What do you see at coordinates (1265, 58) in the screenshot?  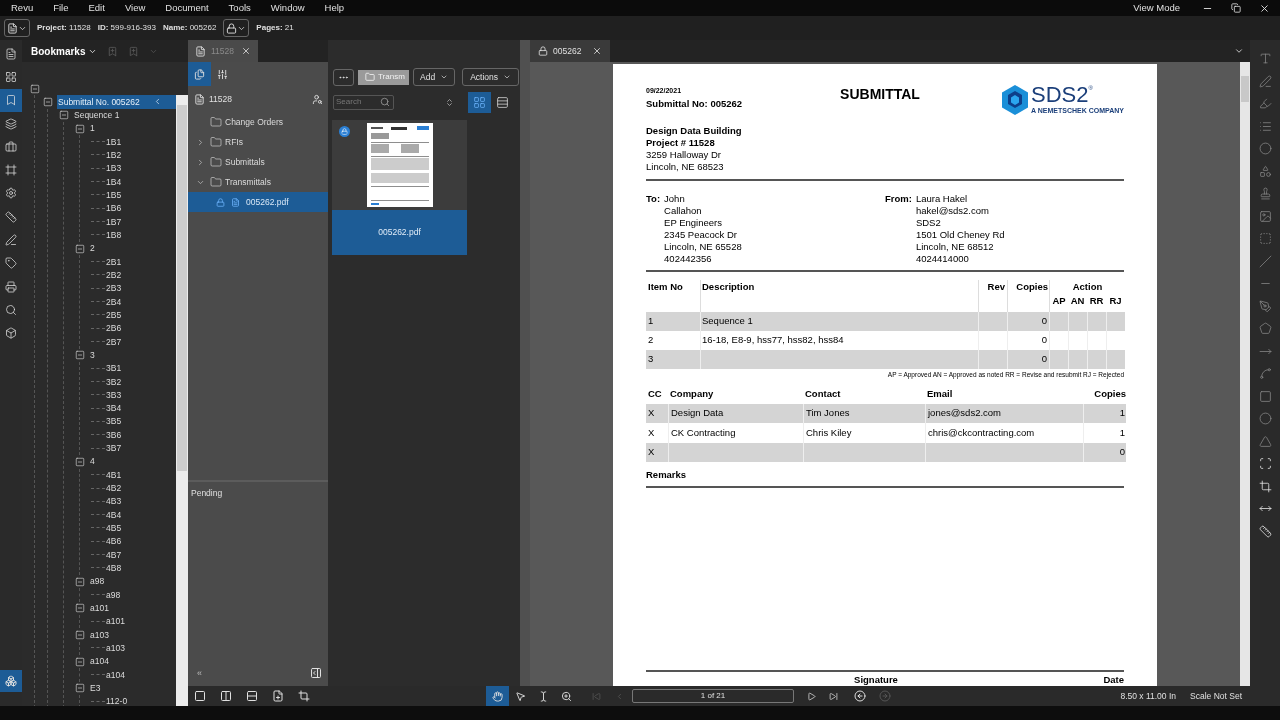 I see `text-icon` at bounding box center [1265, 58].